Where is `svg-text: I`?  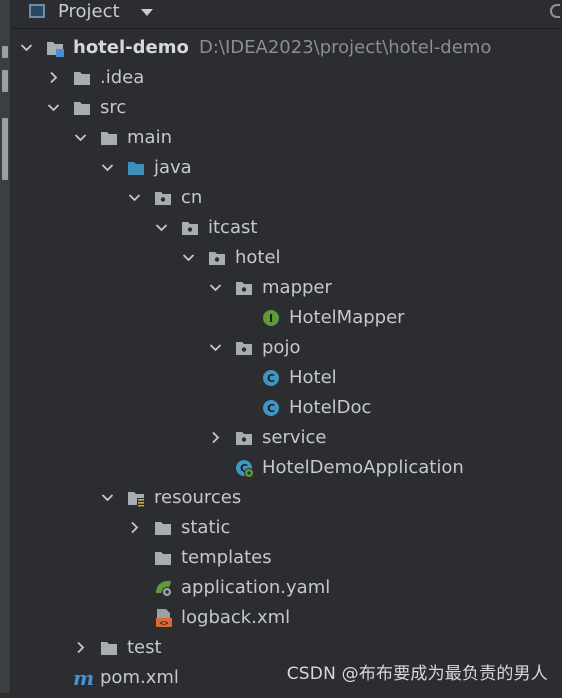 svg-text: I is located at coordinates (271, 318).